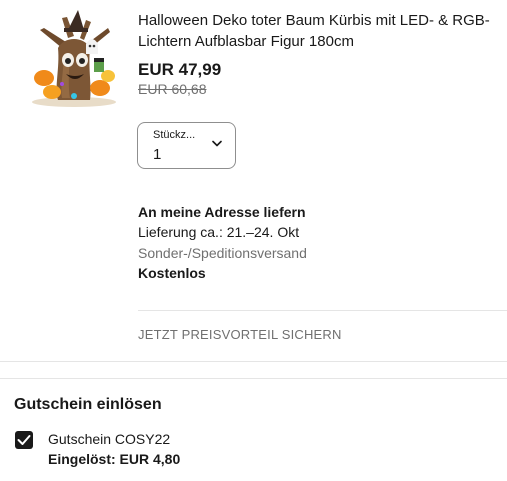 The width and height of the screenshot is (507, 481). I want to click on coupon-redeemed-amount: Eingelöst: EUR 4,80, so click(114, 459).